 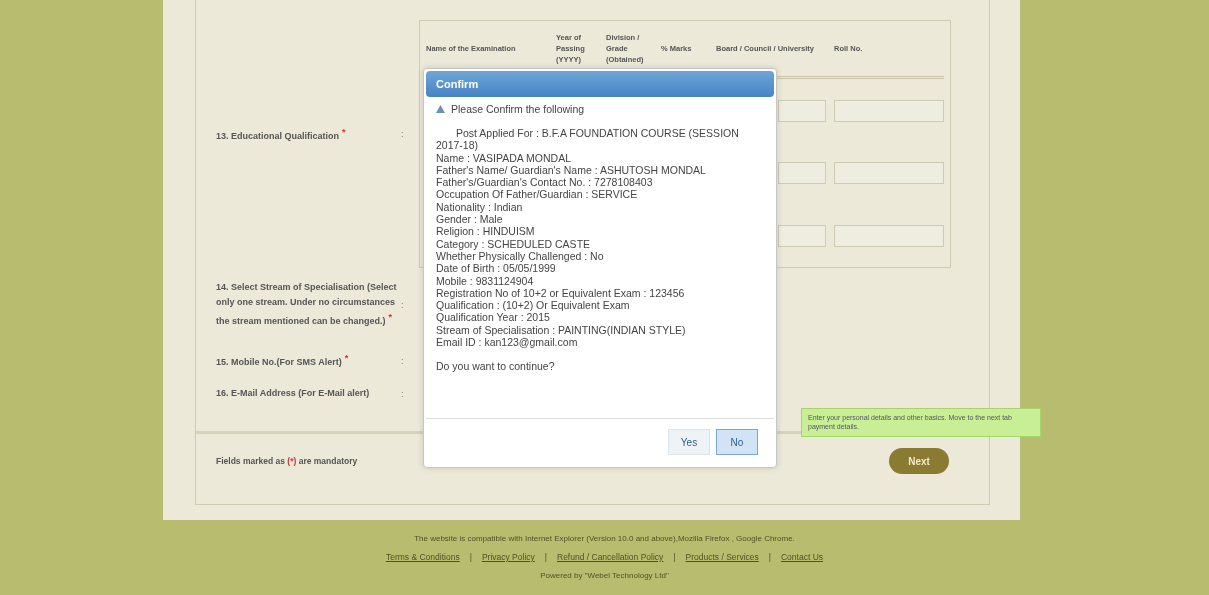 What do you see at coordinates (604, 575) in the screenshot?
I see `powered-by: Powered by "Webel Technology Ltd"` at bounding box center [604, 575].